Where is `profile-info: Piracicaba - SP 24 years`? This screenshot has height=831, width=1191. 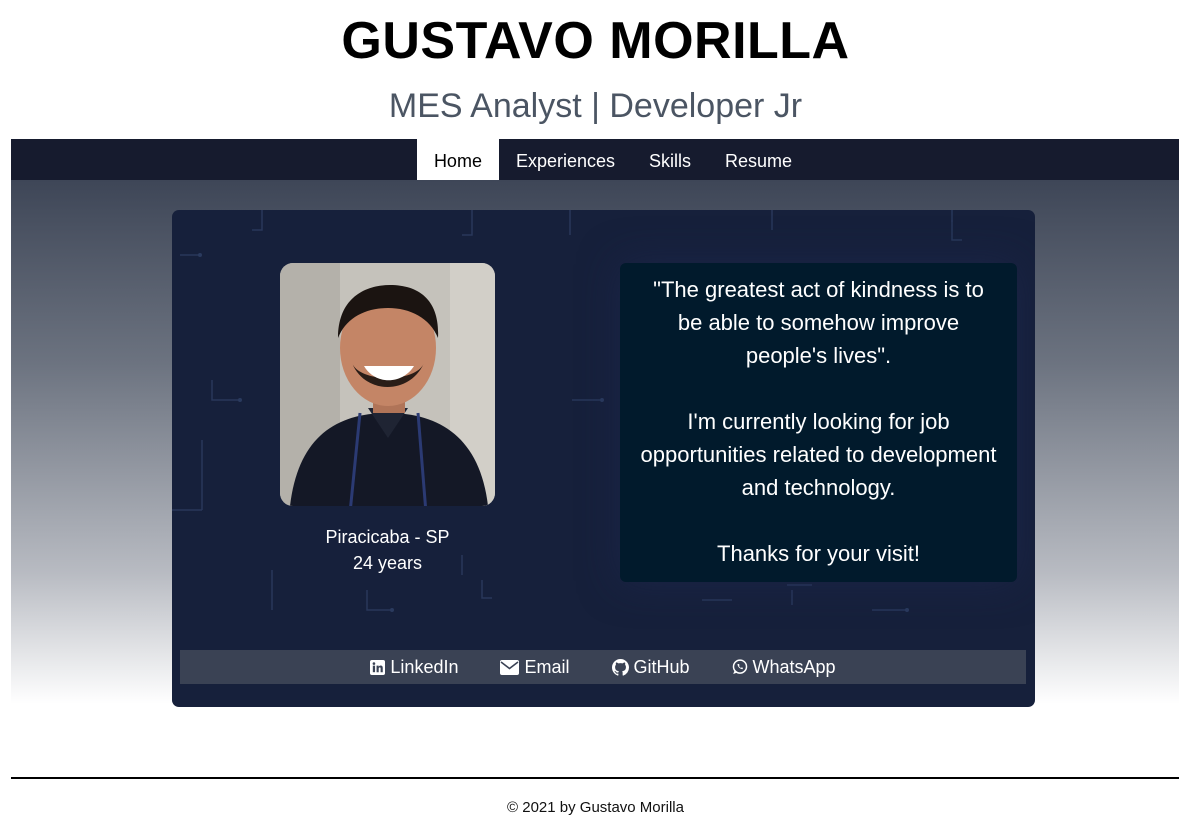 profile-info: Piracicaba - SP 24 years is located at coordinates (387, 550).